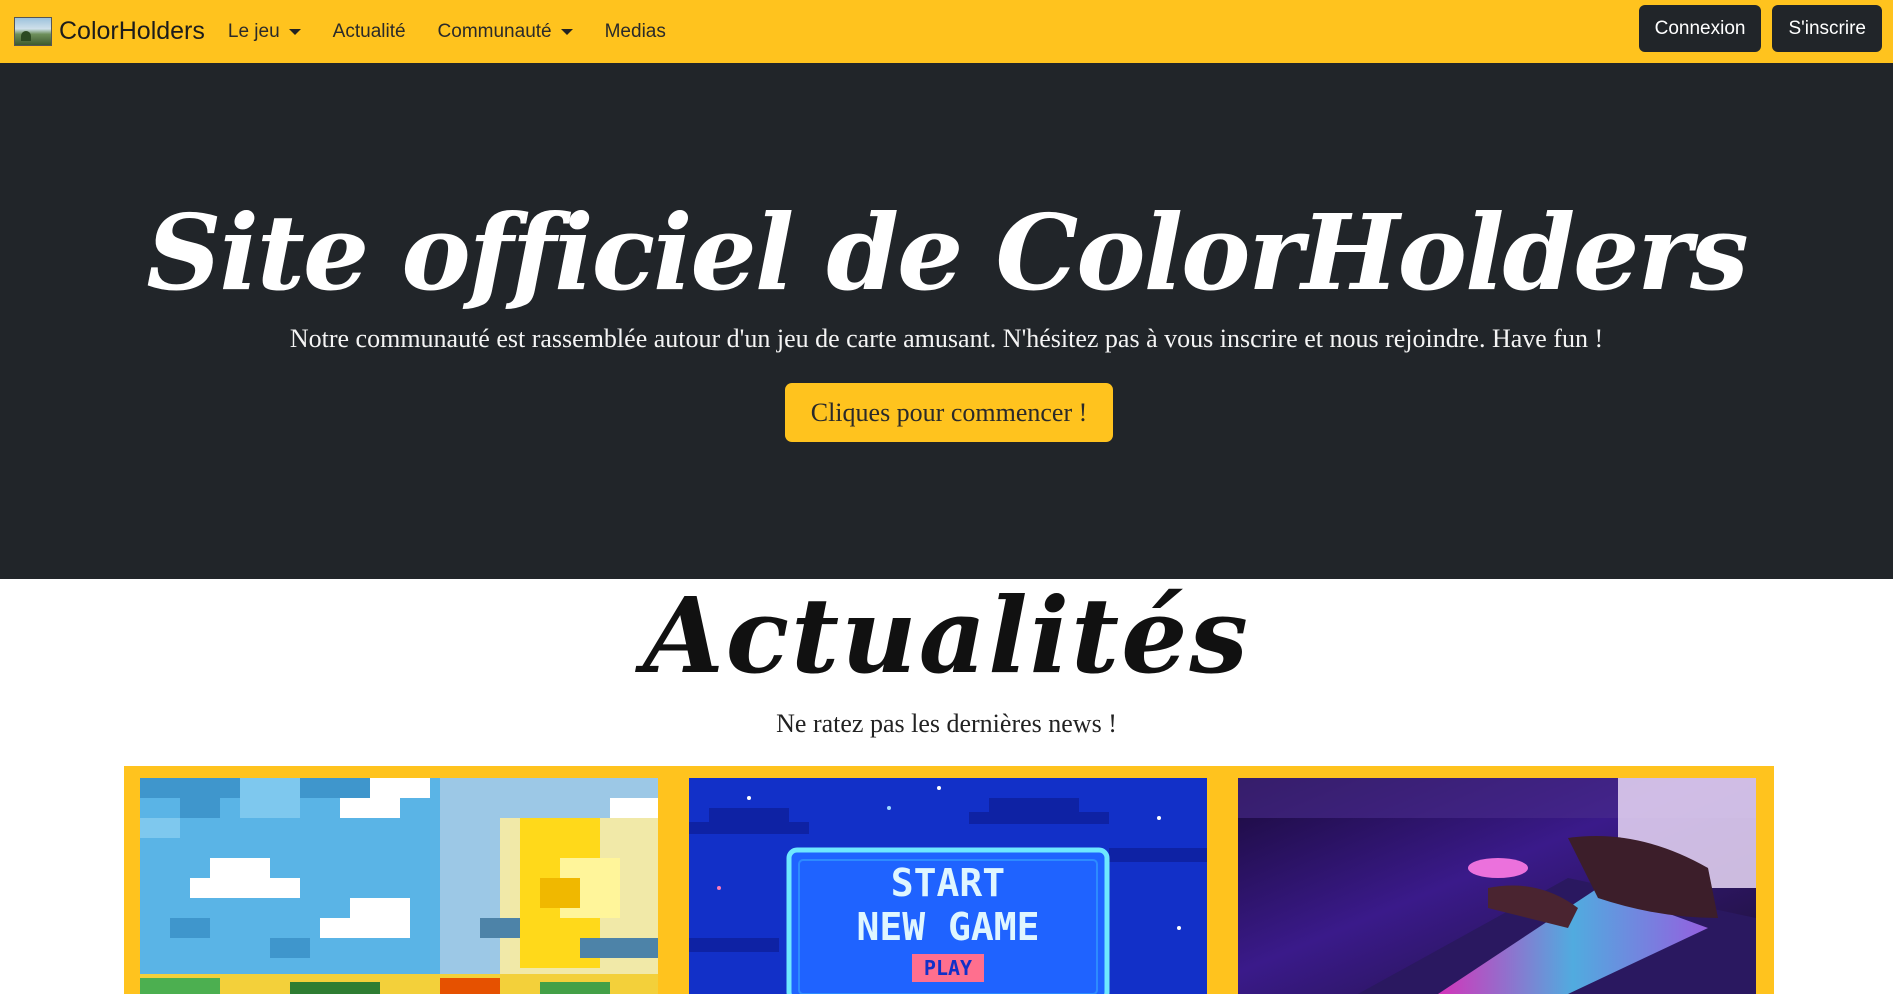 This screenshot has width=1893, height=994. I want to click on nav-links: Le jeu Actualité Communauté Medias, so click(463, 32).